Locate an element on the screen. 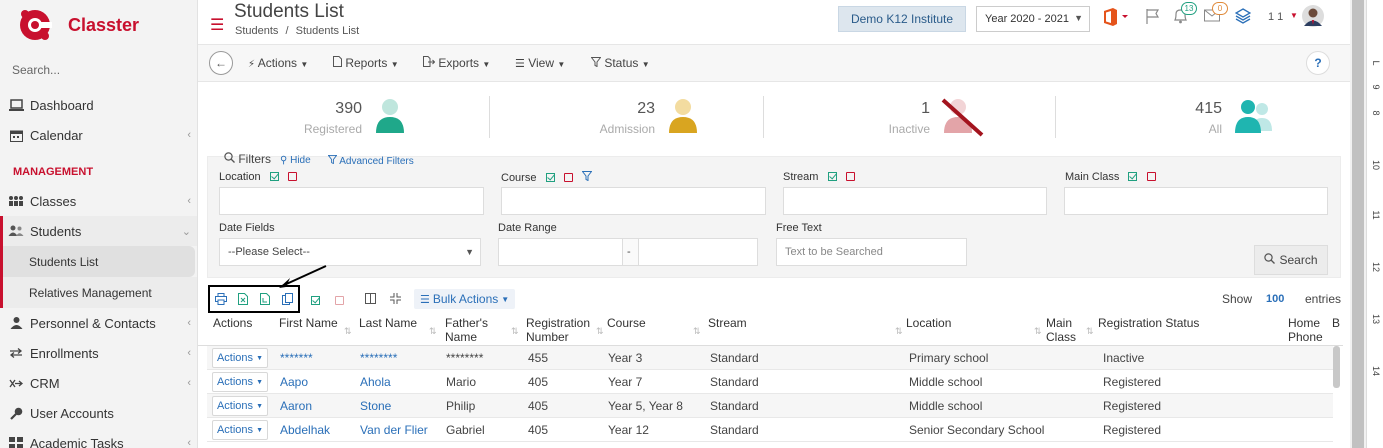  sidebar-item-user-accounts: User Accounts is located at coordinates (98, 413).